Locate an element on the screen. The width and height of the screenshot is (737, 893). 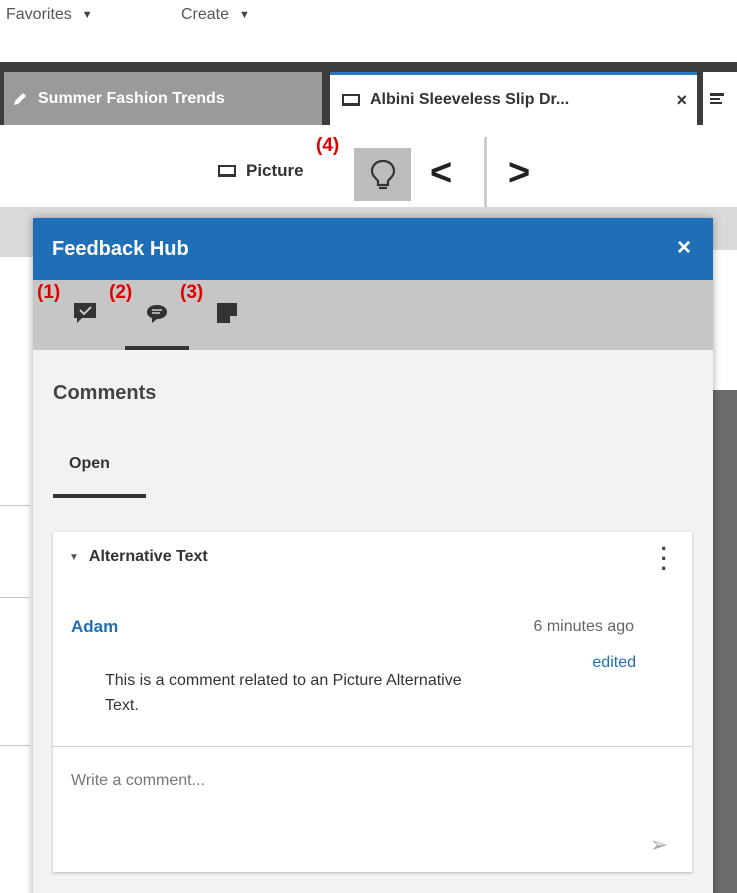
hub-header: Feedback Hub × is located at coordinates (373, 249).